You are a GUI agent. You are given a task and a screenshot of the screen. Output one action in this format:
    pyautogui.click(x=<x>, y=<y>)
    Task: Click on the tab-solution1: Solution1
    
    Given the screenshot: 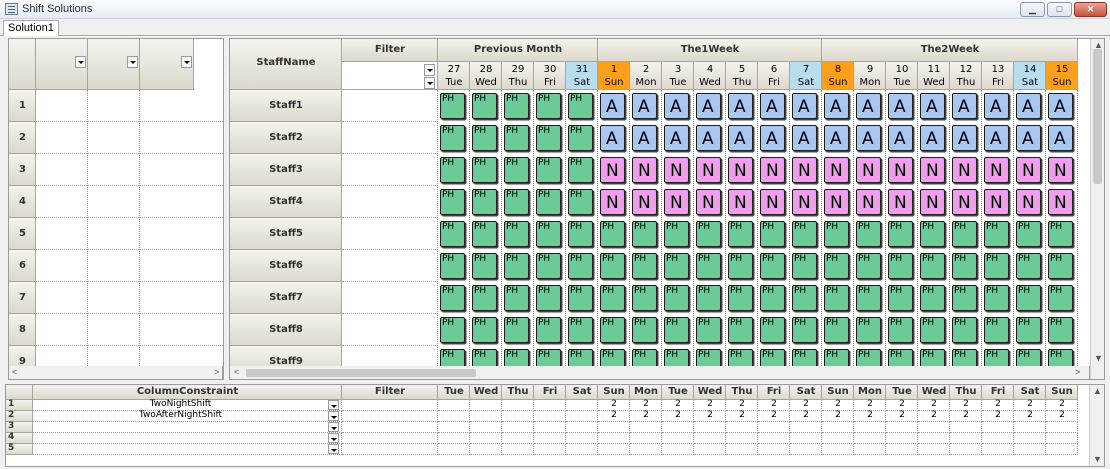 What is the action you would take?
    pyautogui.click(x=31, y=28)
    